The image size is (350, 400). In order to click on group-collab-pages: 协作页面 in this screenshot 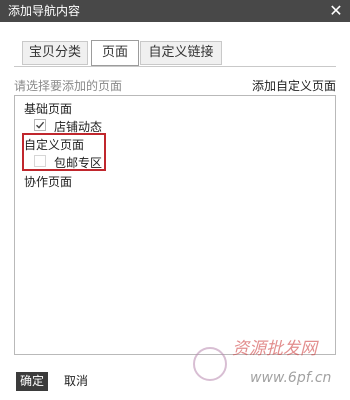, I will do `click(48, 182)`.